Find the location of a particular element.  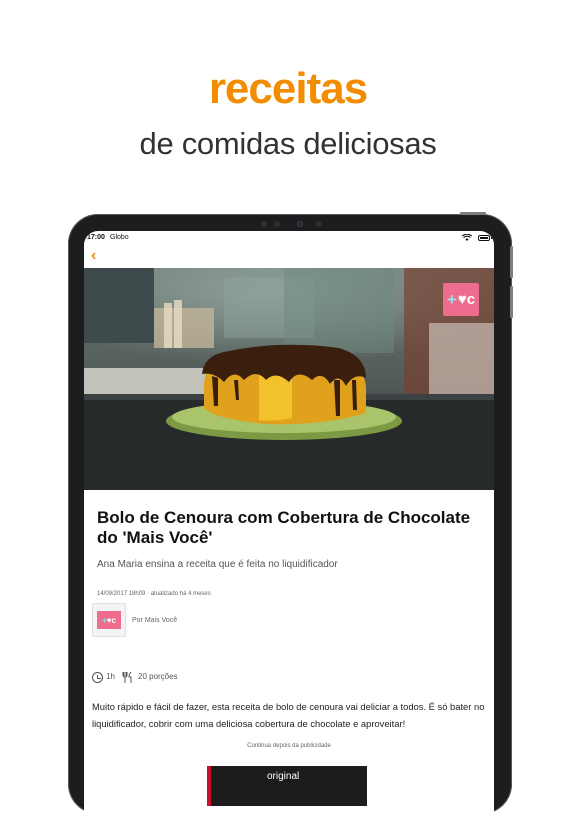

author-name: Por Mais Você is located at coordinates (155, 620).